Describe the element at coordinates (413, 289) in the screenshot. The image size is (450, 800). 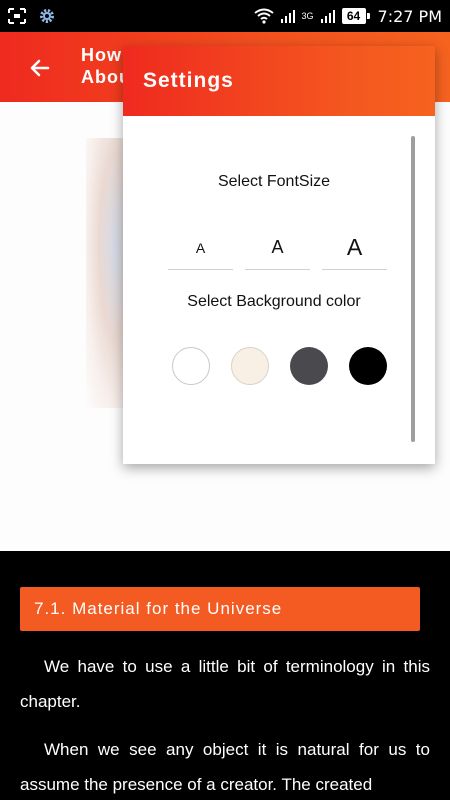
I see `scrollbar` at that location.